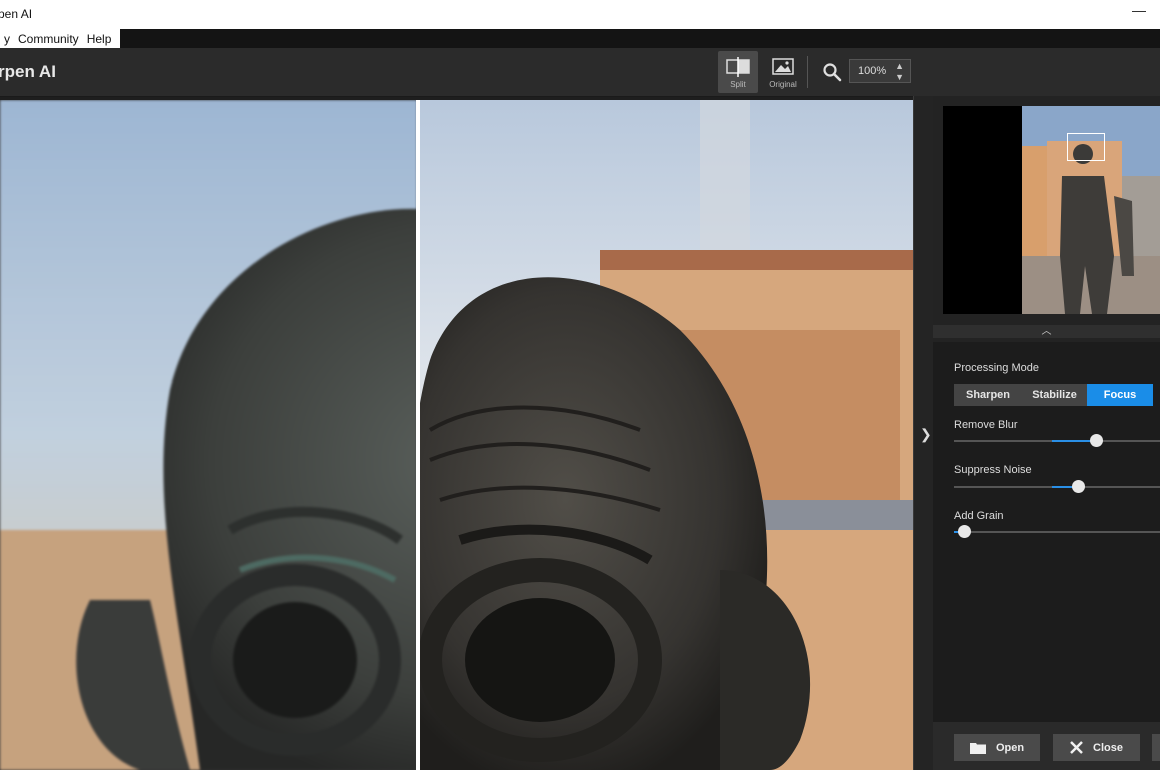 The image size is (1160, 770). I want to click on toolbar-divider, so click(807, 72).